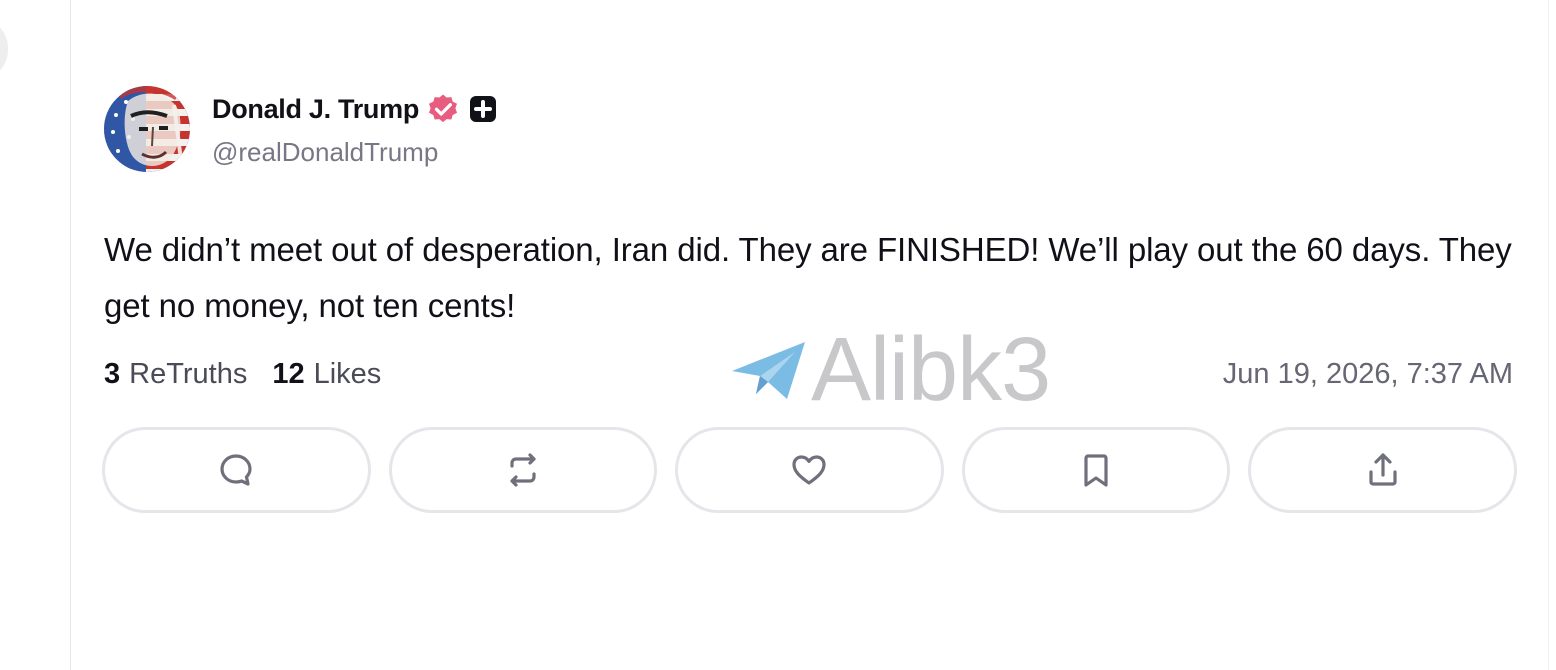 This screenshot has width=1556, height=670. I want to click on bookmark-button, so click(1096, 470).